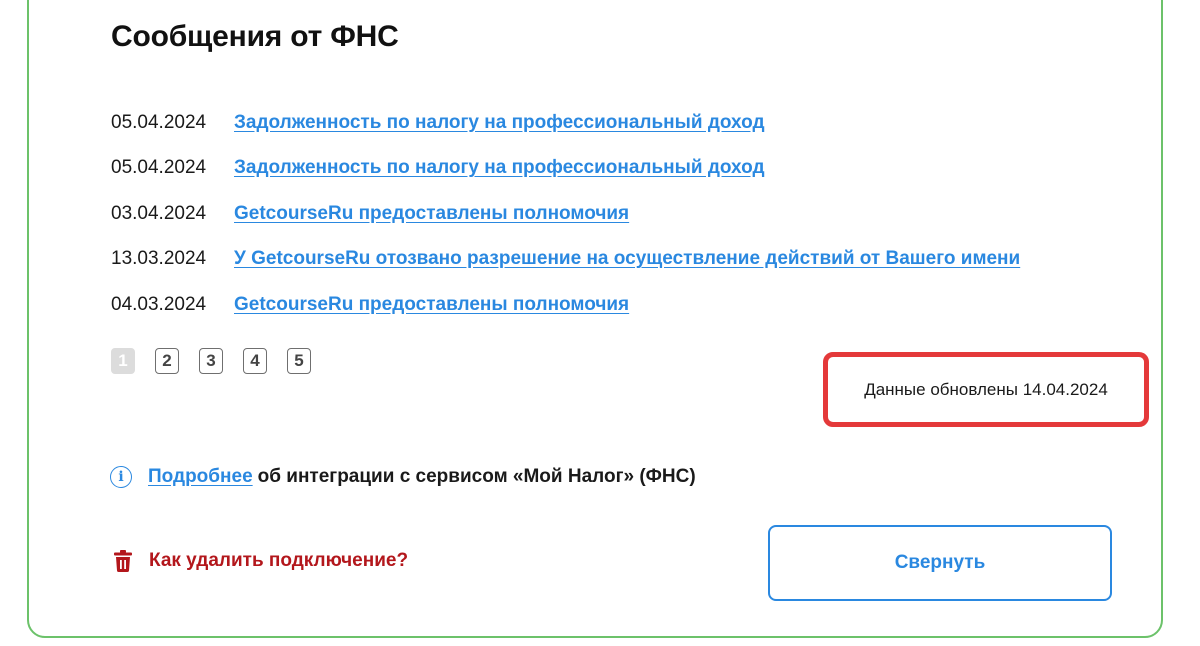 The image size is (1200, 646). I want to click on delete-connection-link: Как удалить подключение?, so click(261, 561).